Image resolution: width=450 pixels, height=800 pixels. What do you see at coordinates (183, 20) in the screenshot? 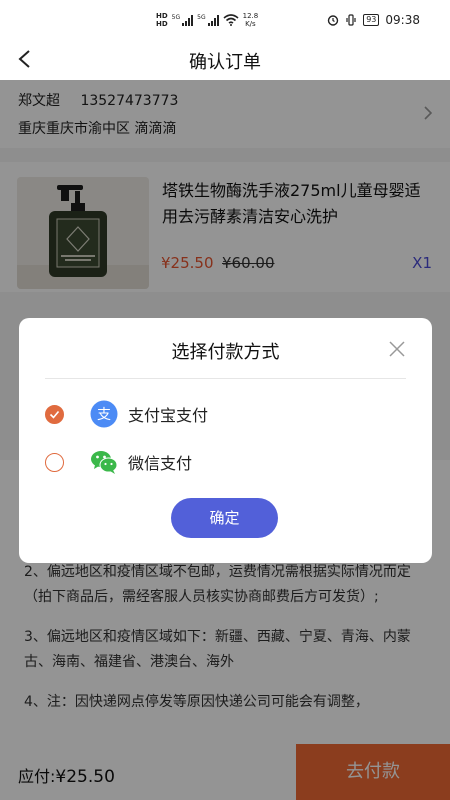
I see `signal-icon: 5G` at bounding box center [183, 20].